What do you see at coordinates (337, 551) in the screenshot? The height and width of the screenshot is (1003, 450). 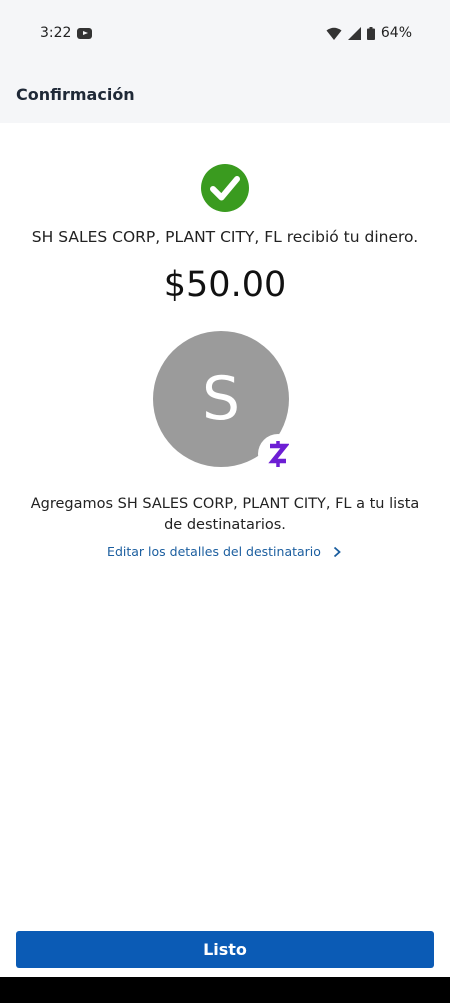 I see `chevron-right-icon` at bounding box center [337, 551].